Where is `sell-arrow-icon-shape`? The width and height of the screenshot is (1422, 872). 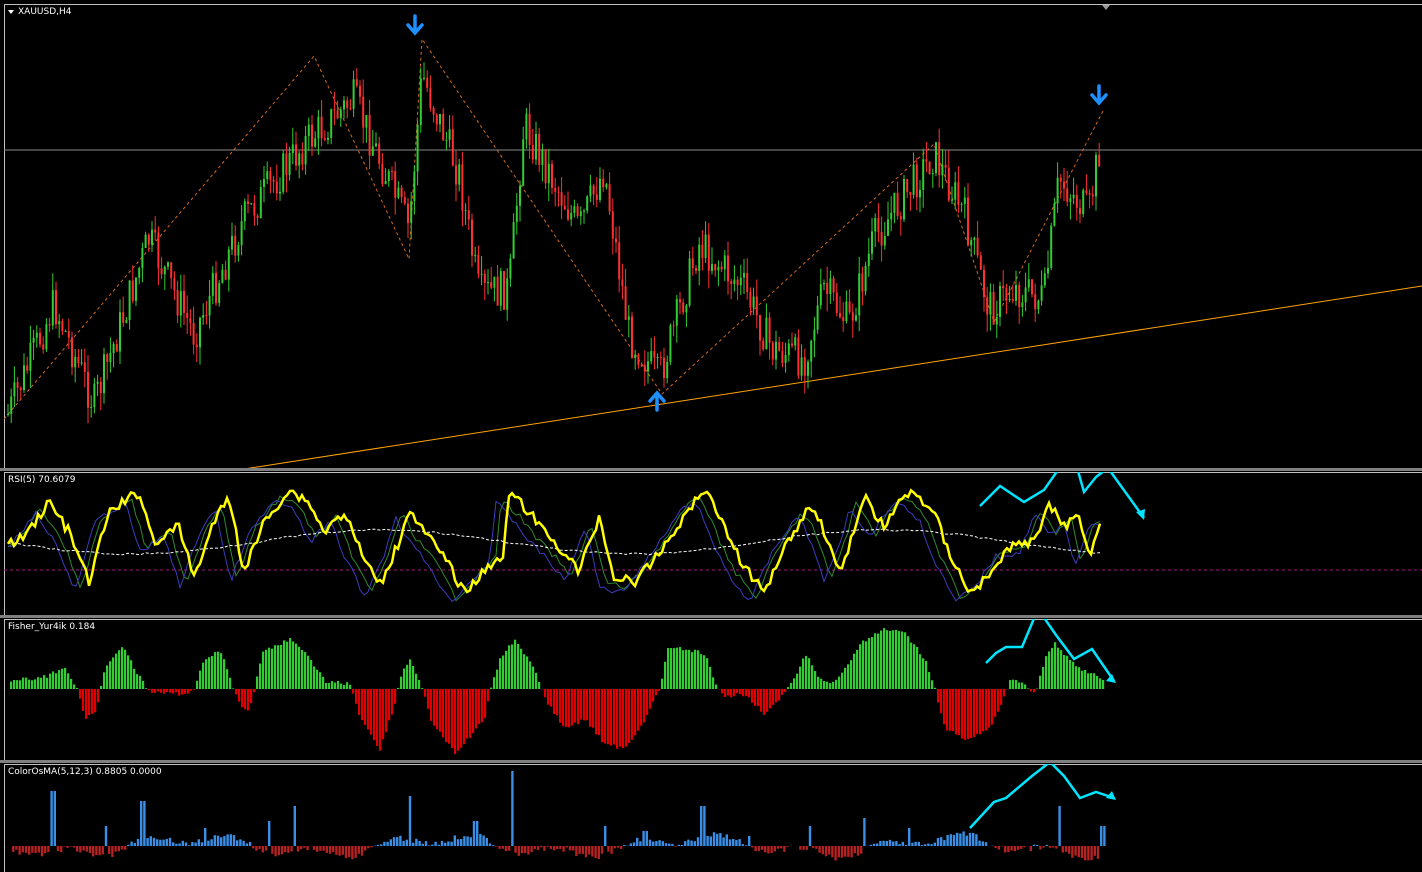 sell-arrow-icon-shape is located at coordinates (1099, 95).